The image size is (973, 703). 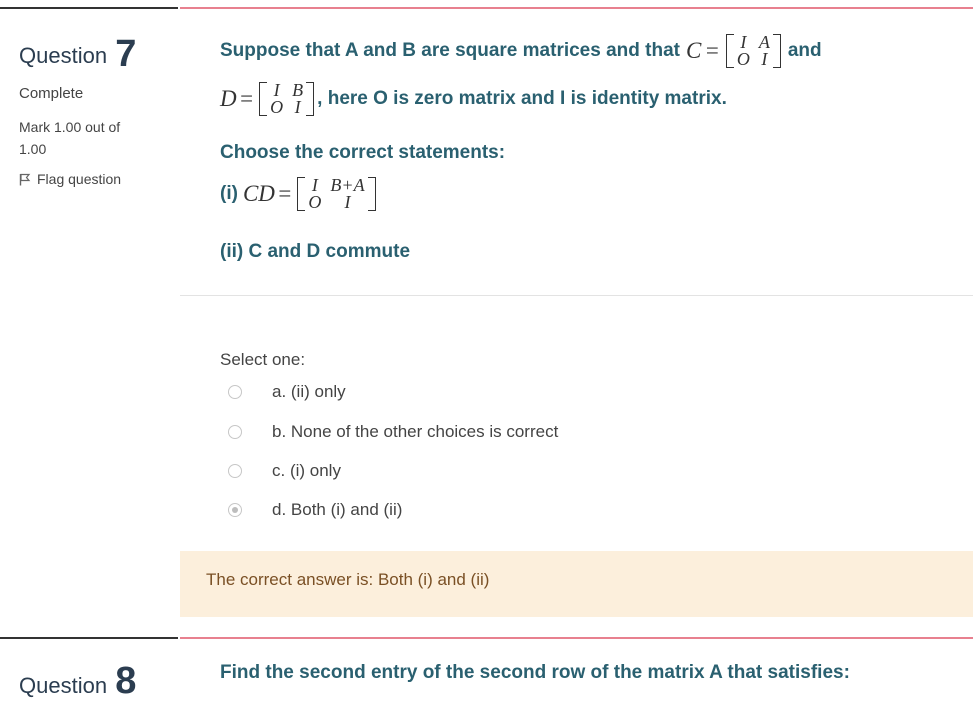 I want to click on question-8-number-value: 8, so click(x=126, y=681).